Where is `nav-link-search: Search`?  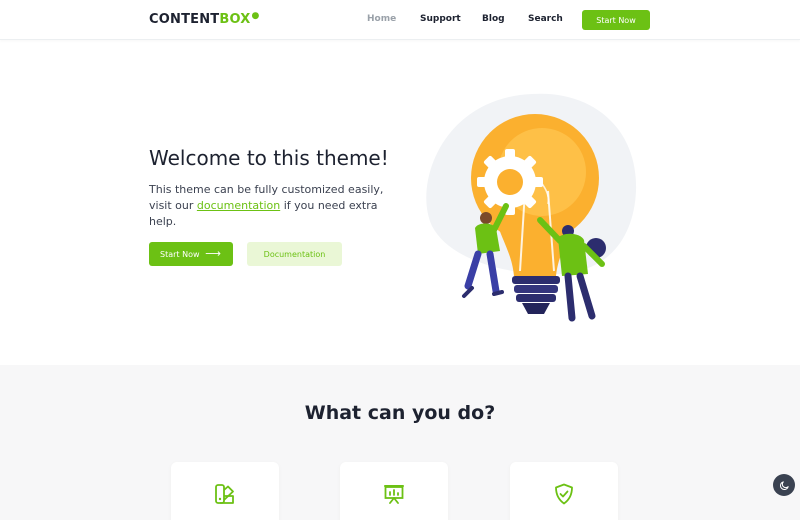 nav-link-search: Search is located at coordinates (545, 19).